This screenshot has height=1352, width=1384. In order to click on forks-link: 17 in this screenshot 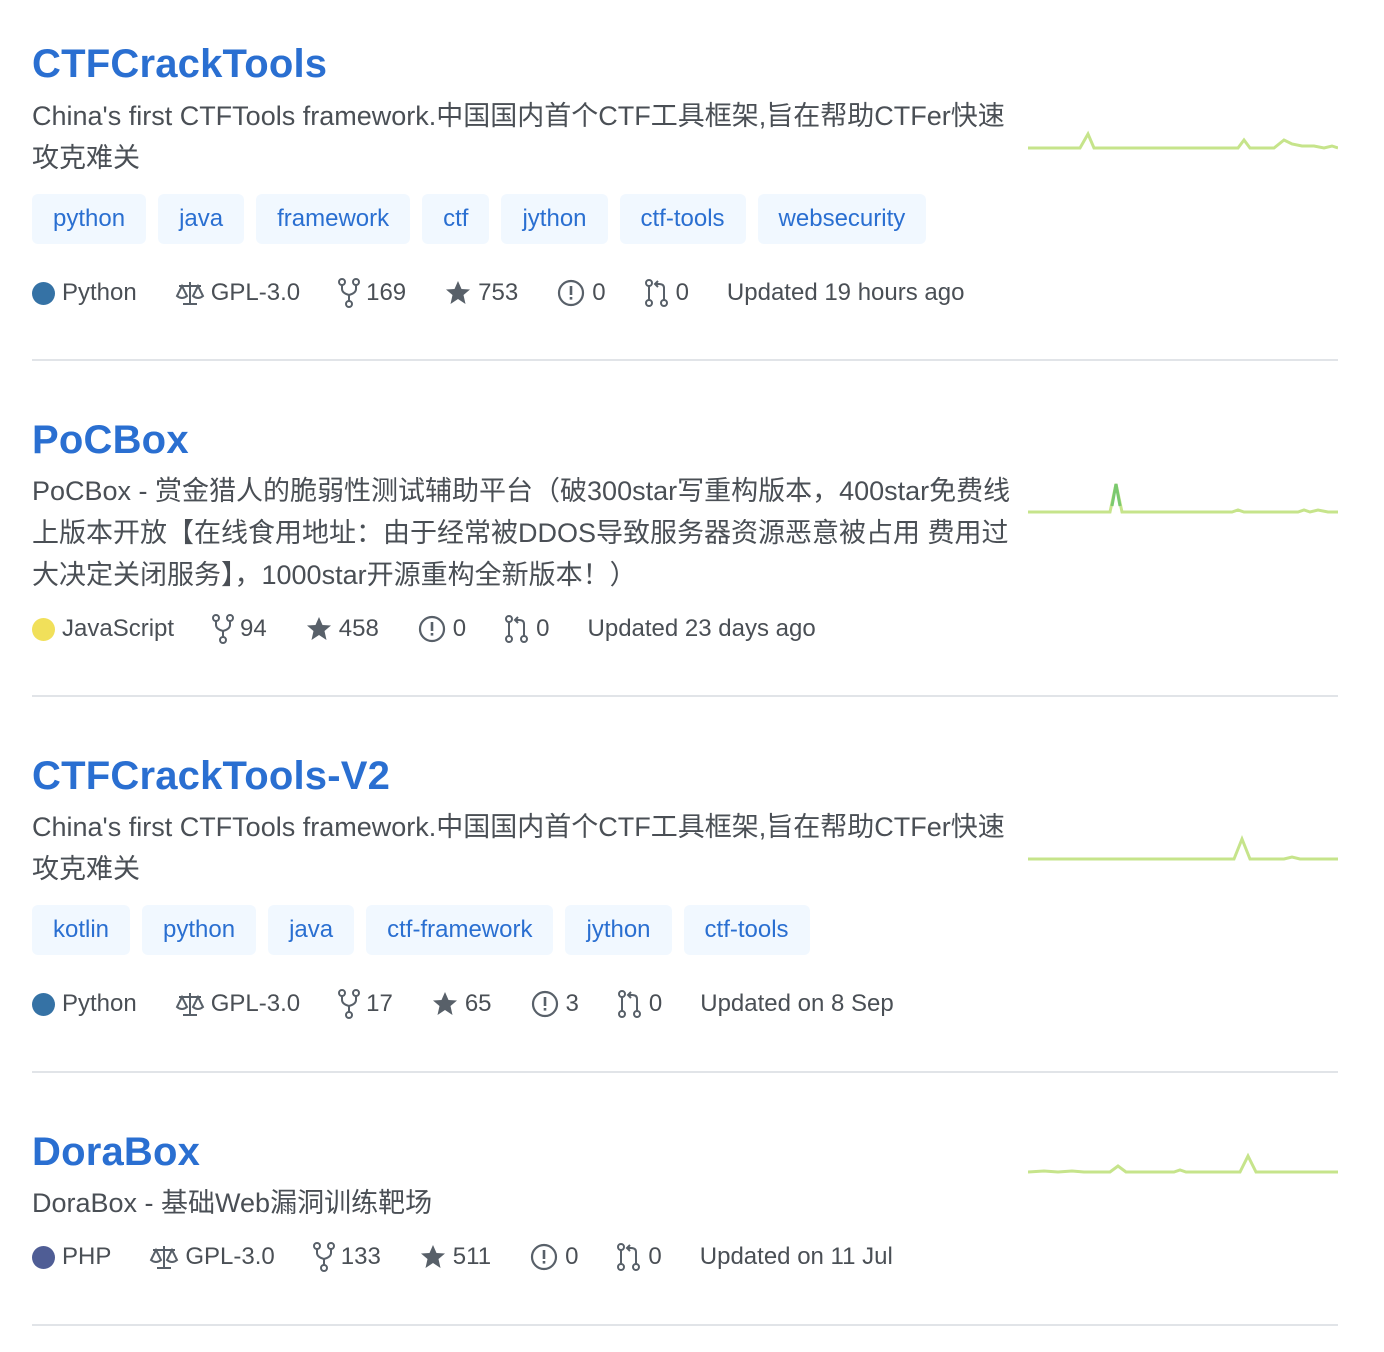, I will do `click(365, 1004)`.